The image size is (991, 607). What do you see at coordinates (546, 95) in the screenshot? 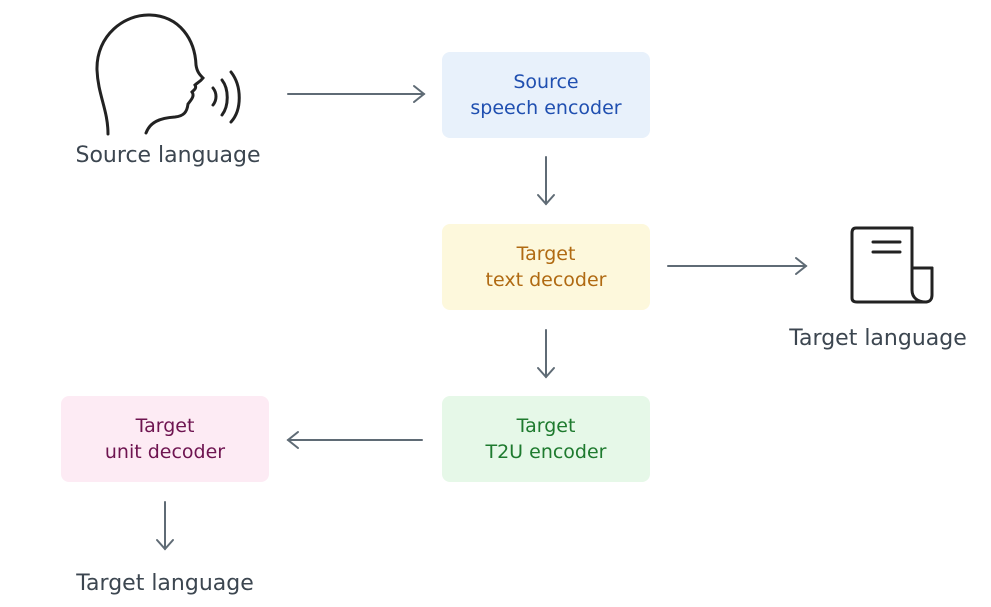
I see `source-speech-encoder-box: Source speech encoder` at bounding box center [546, 95].